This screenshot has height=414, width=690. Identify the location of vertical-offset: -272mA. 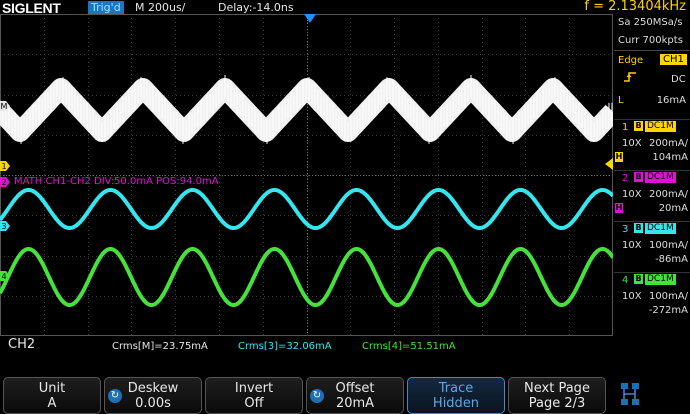
(668, 310).